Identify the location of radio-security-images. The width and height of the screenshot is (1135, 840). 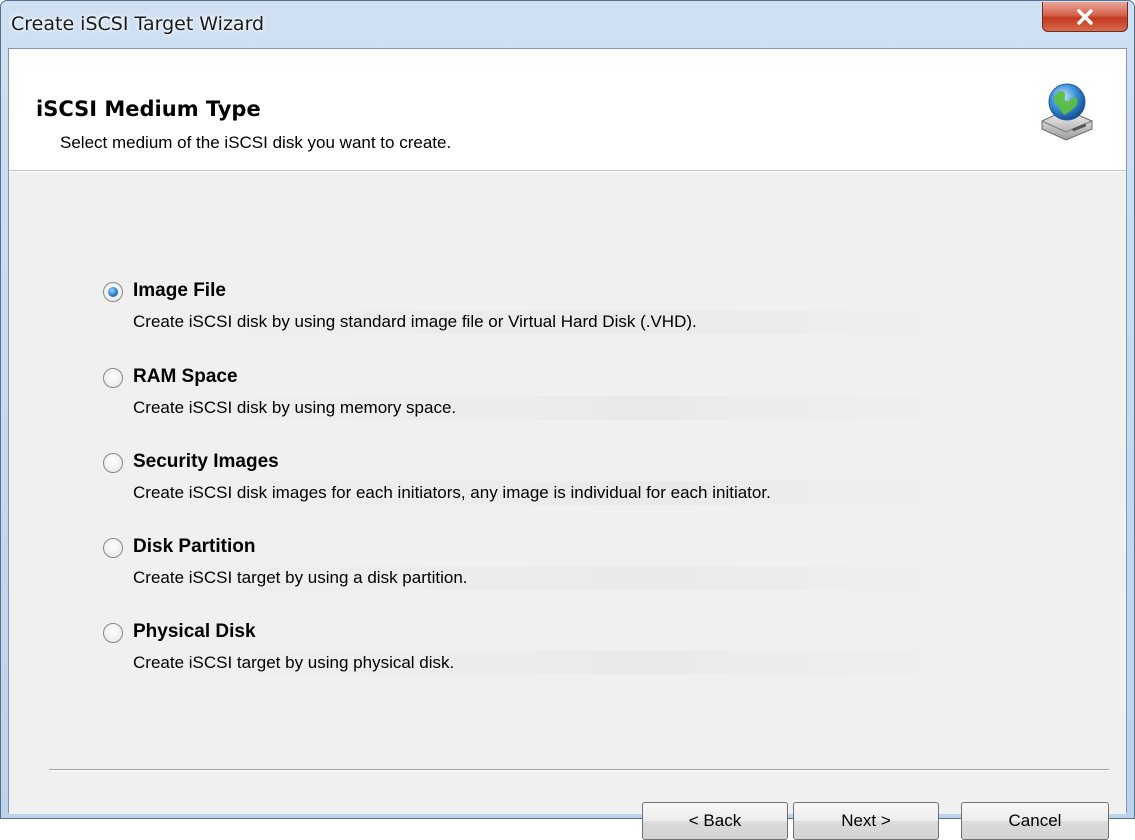
(113, 463).